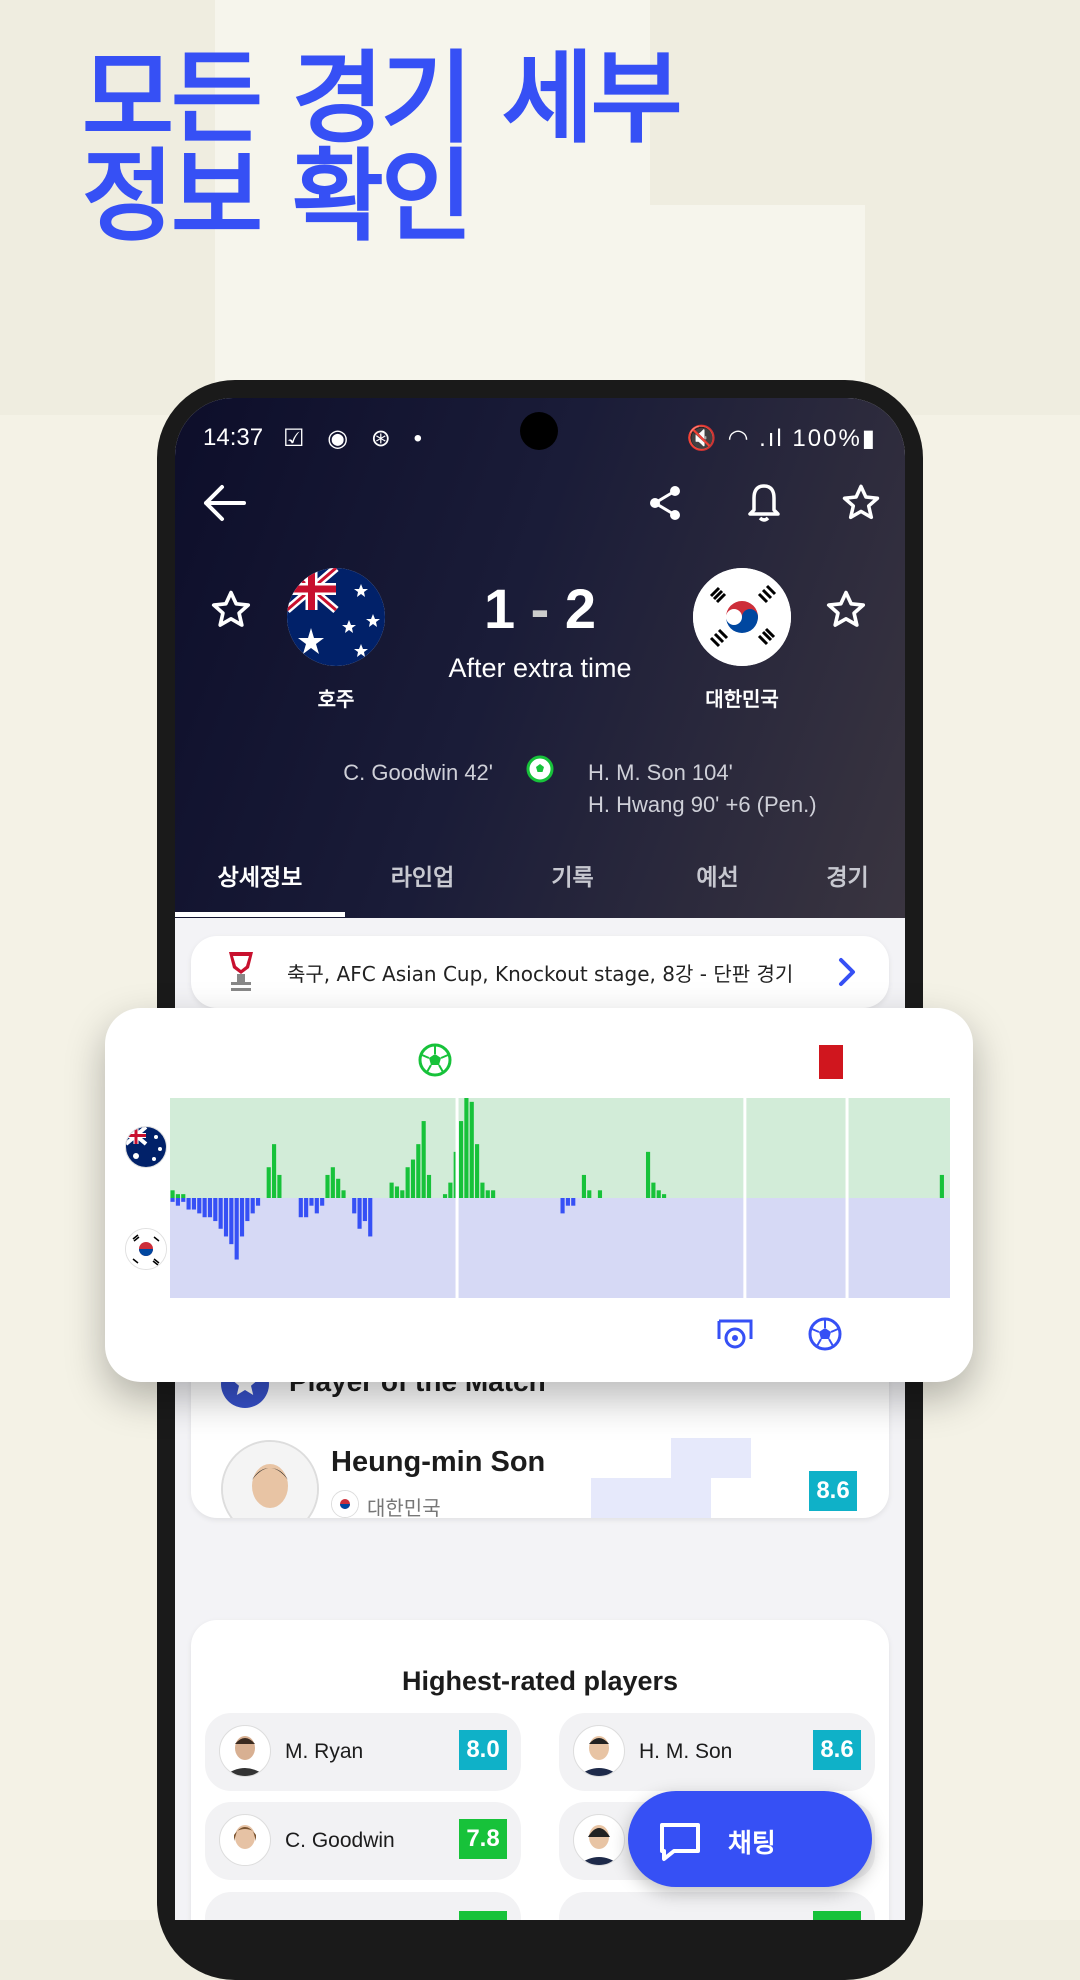 The width and height of the screenshot is (1080, 1980). I want to click on star-icon, so click(231, 608).